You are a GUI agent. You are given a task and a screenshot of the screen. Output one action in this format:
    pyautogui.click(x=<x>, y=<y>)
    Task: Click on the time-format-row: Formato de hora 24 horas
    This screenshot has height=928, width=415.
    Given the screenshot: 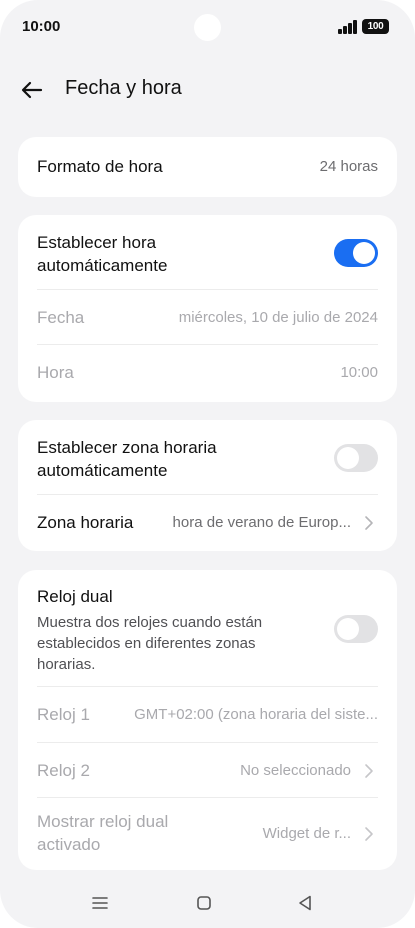 What is the action you would take?
    pyautogui.click(x=207, y=167)
    